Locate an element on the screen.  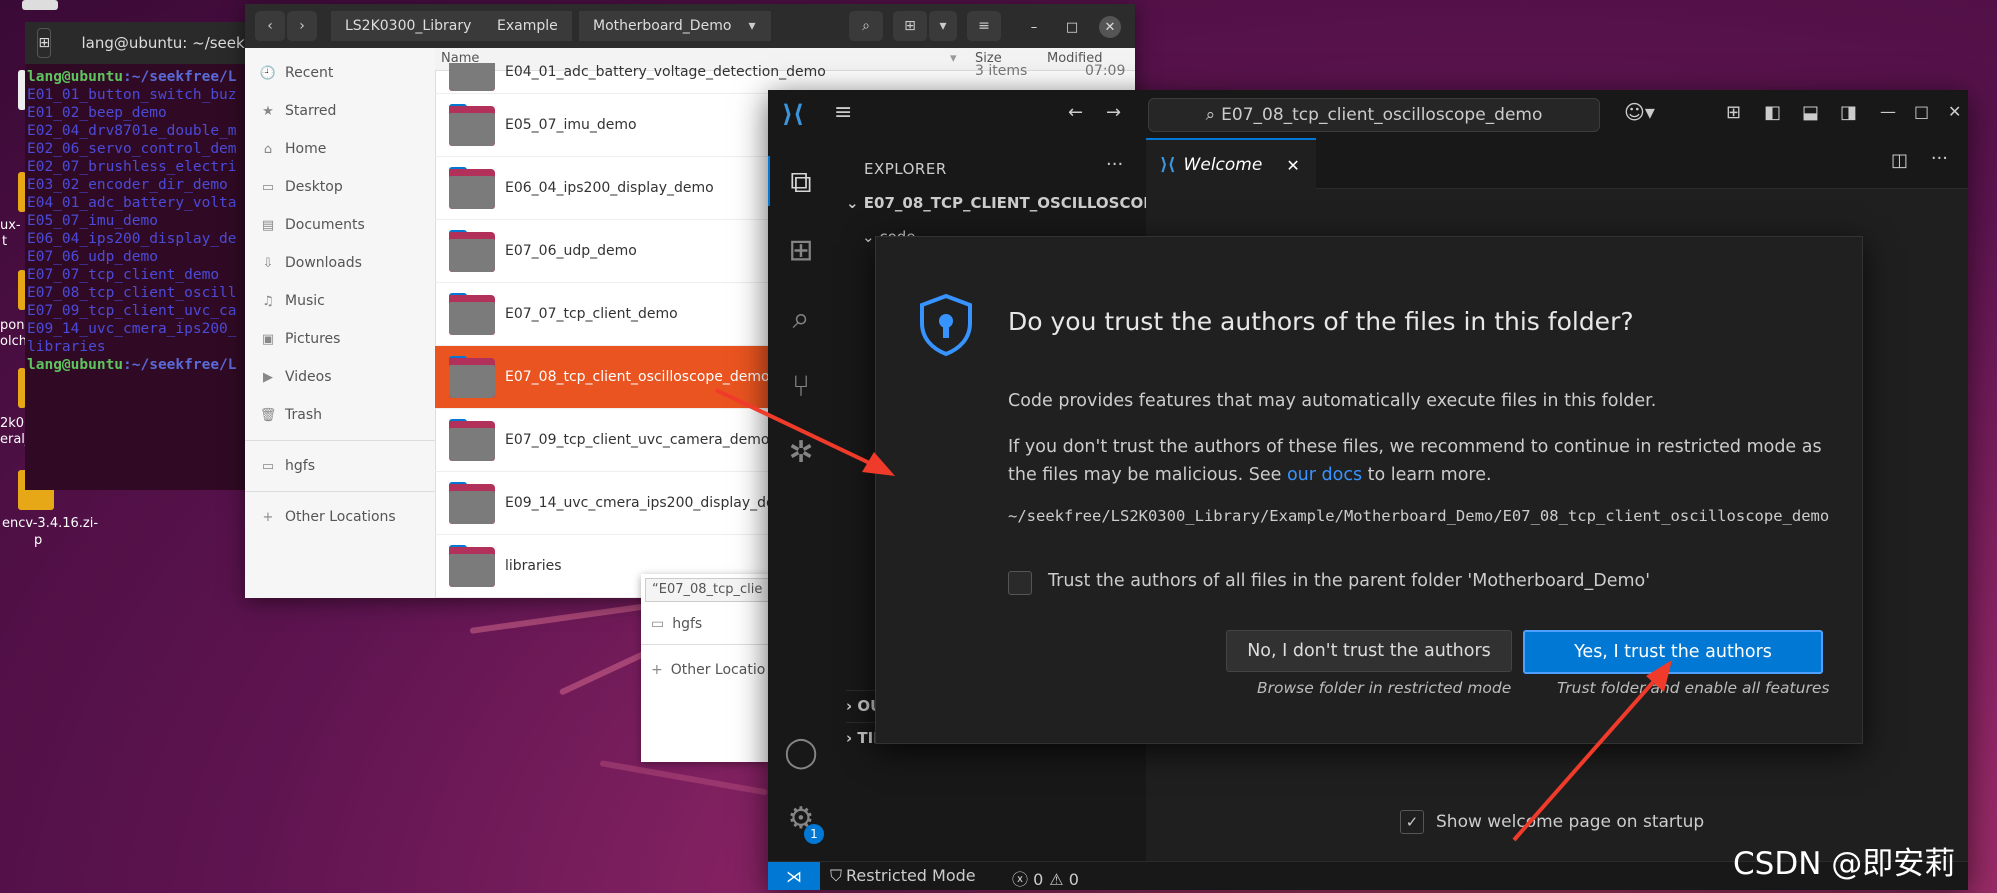
annotation-arrowhead is located at coordinates (878, 464).